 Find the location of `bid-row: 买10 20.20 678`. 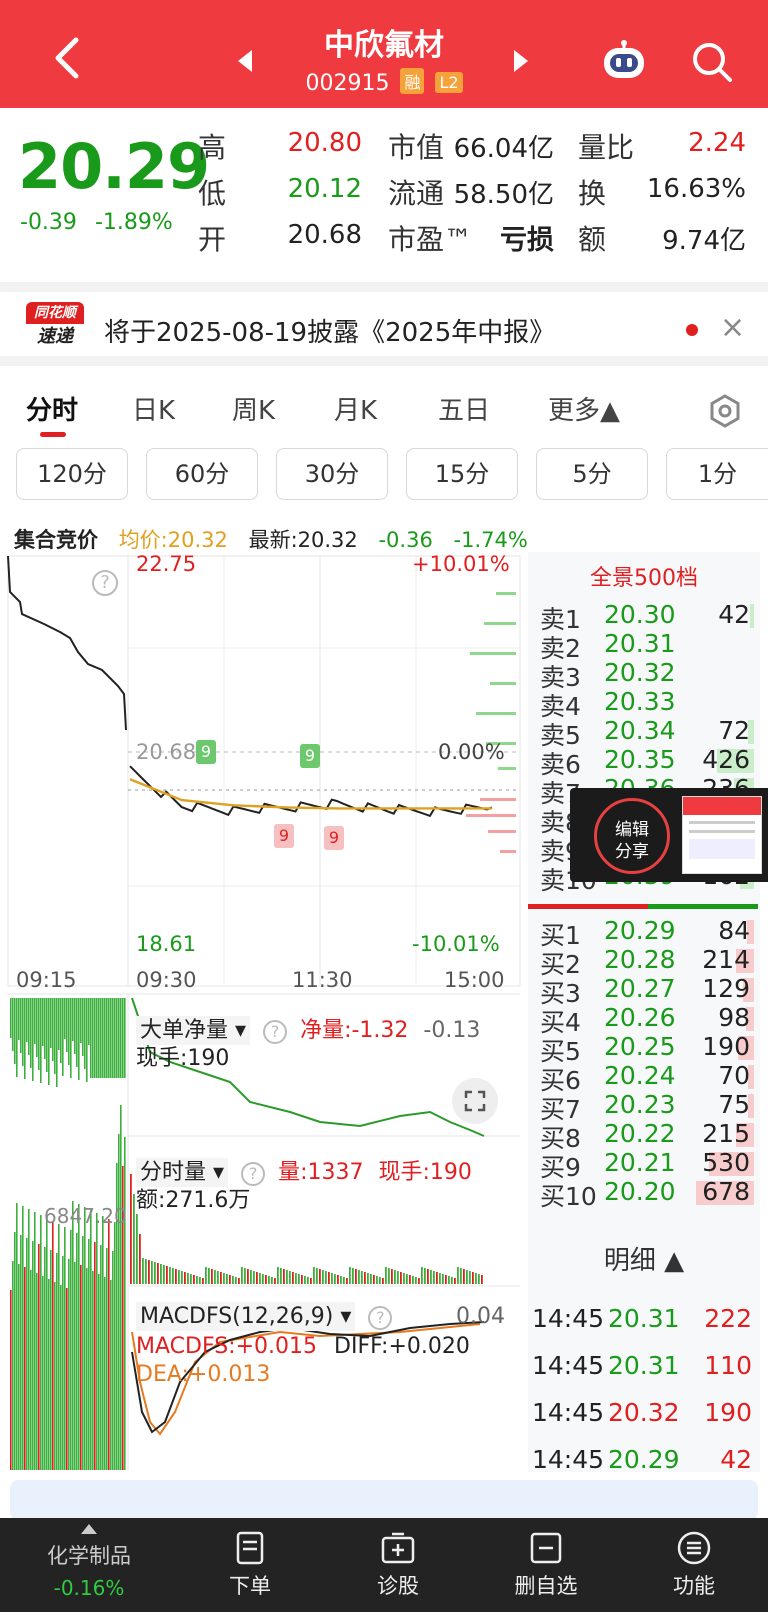

bid-row: 买10 20.20 678 is located at coordinates (647, 1194).